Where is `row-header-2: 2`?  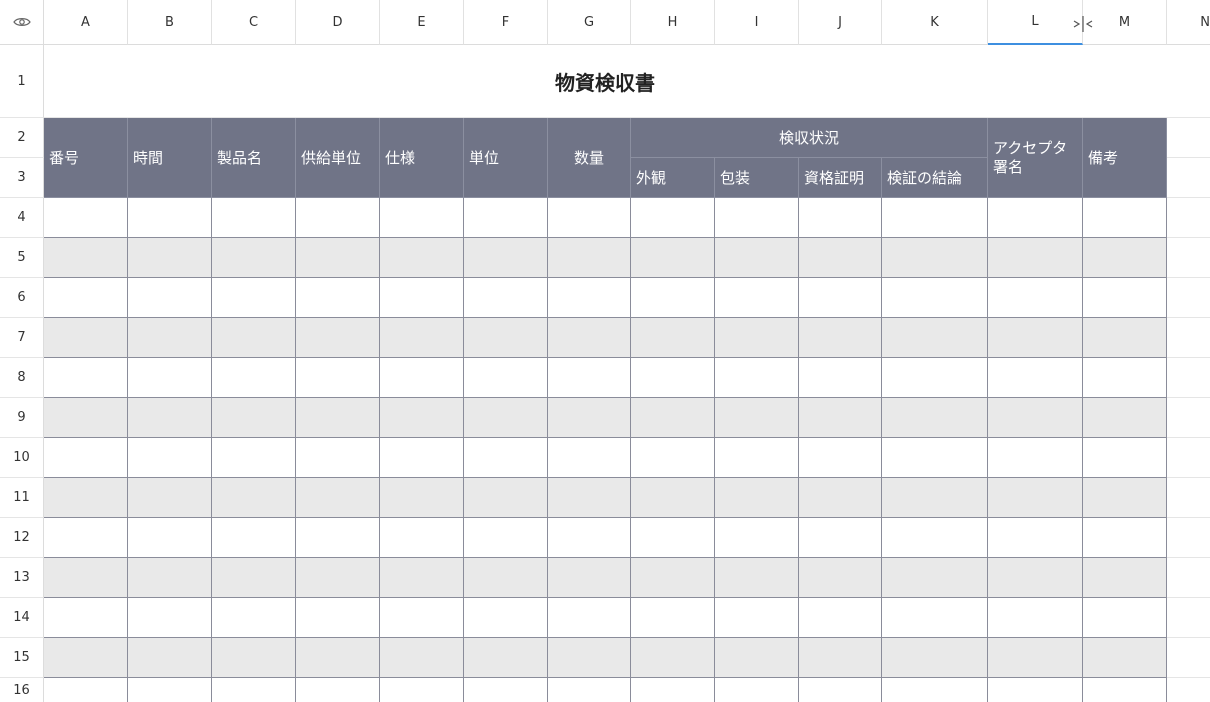
row-header-2: 2 is located at coordinates (22, 138).